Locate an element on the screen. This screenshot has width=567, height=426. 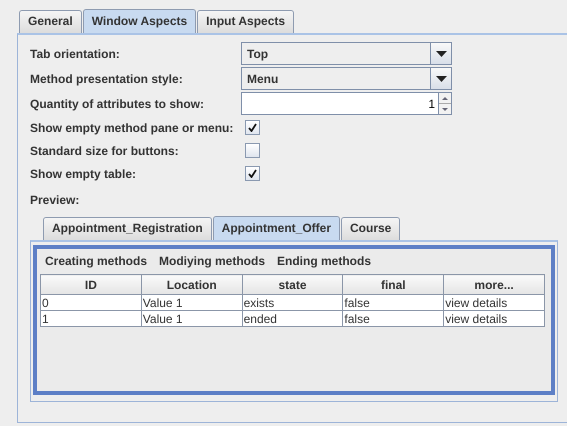
column-header: ID is located at coordinates (91, 284).